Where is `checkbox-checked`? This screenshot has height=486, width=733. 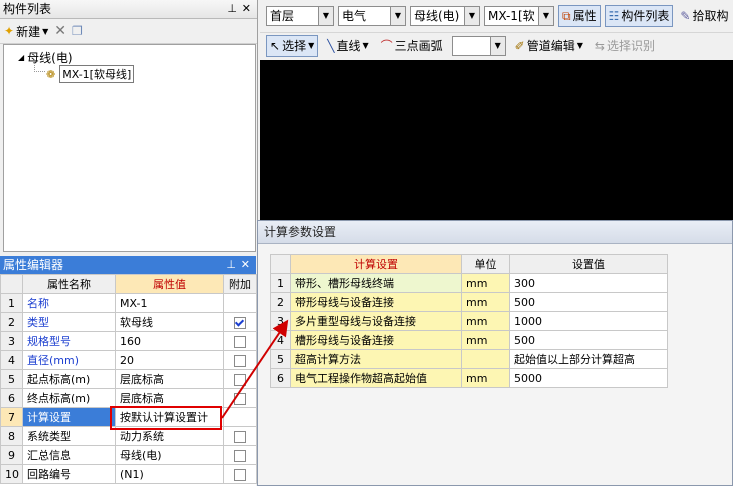 checkbox-checked is located at coordinates (240, 322).